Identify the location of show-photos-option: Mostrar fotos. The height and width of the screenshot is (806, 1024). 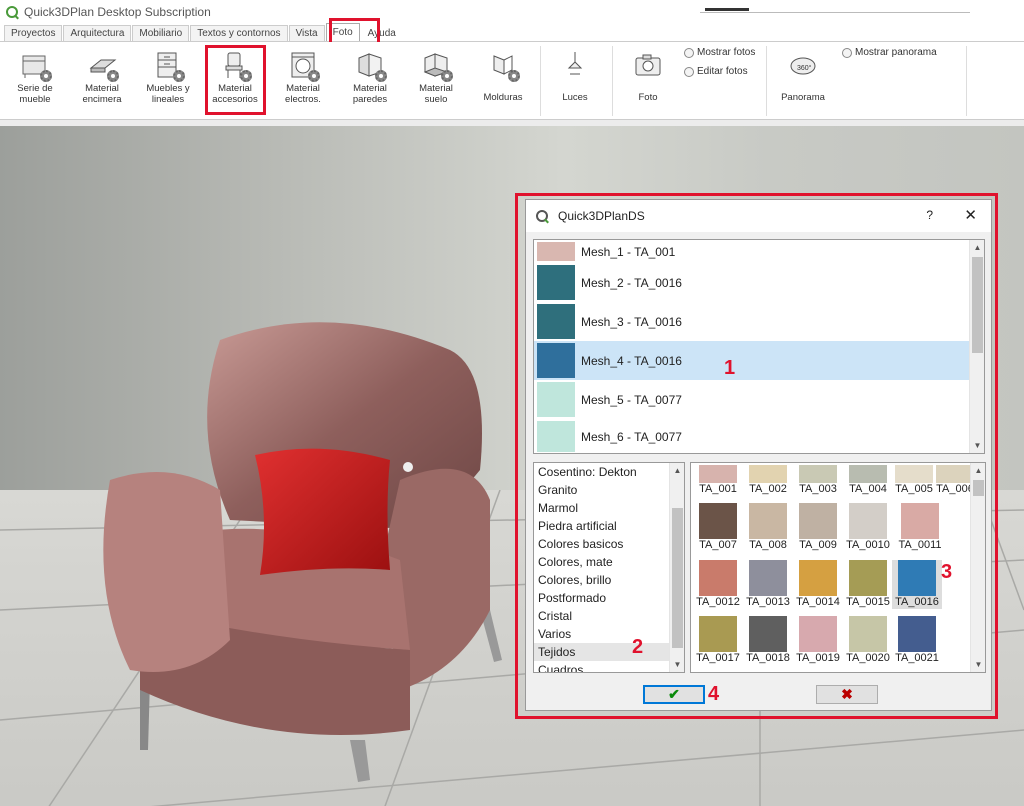
(719, 52).